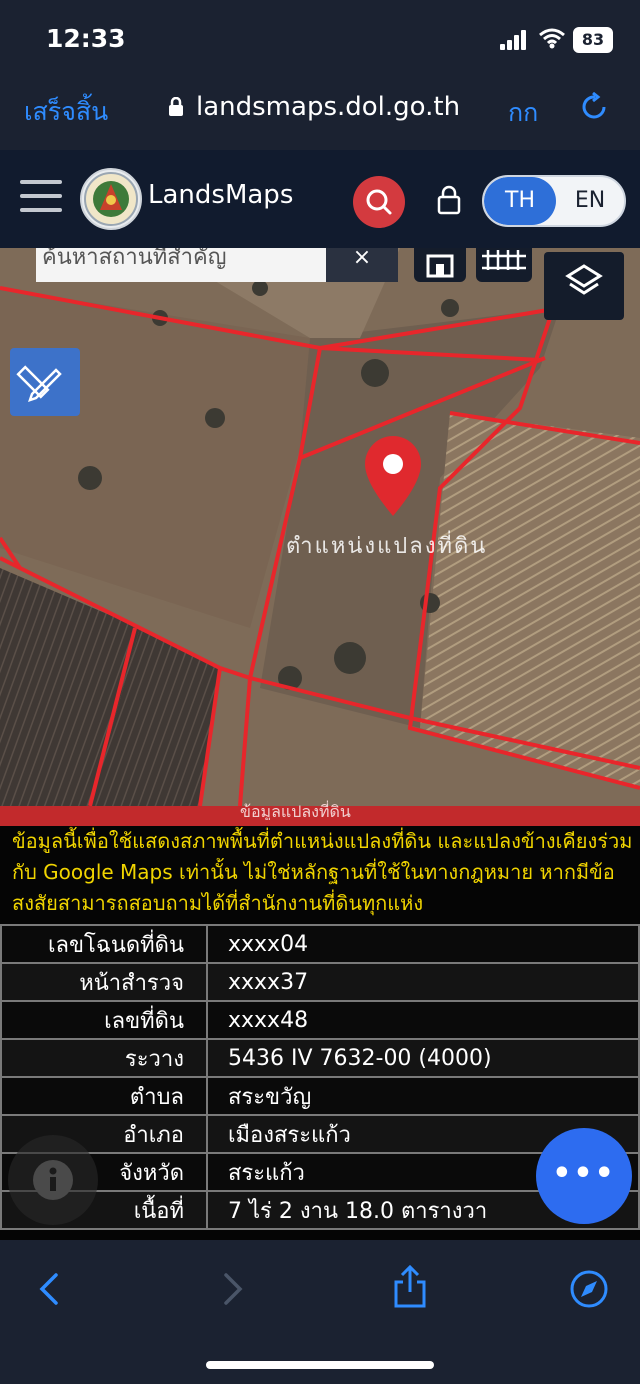 Image resolution: width=640 pixels, height=1384 pixels. What do you see at coordinates (387, 546) in the screenshot?
I see `parcel-location-label: ตำแหน่งแปลงที่ดิน` at bounding box center [387, 546].